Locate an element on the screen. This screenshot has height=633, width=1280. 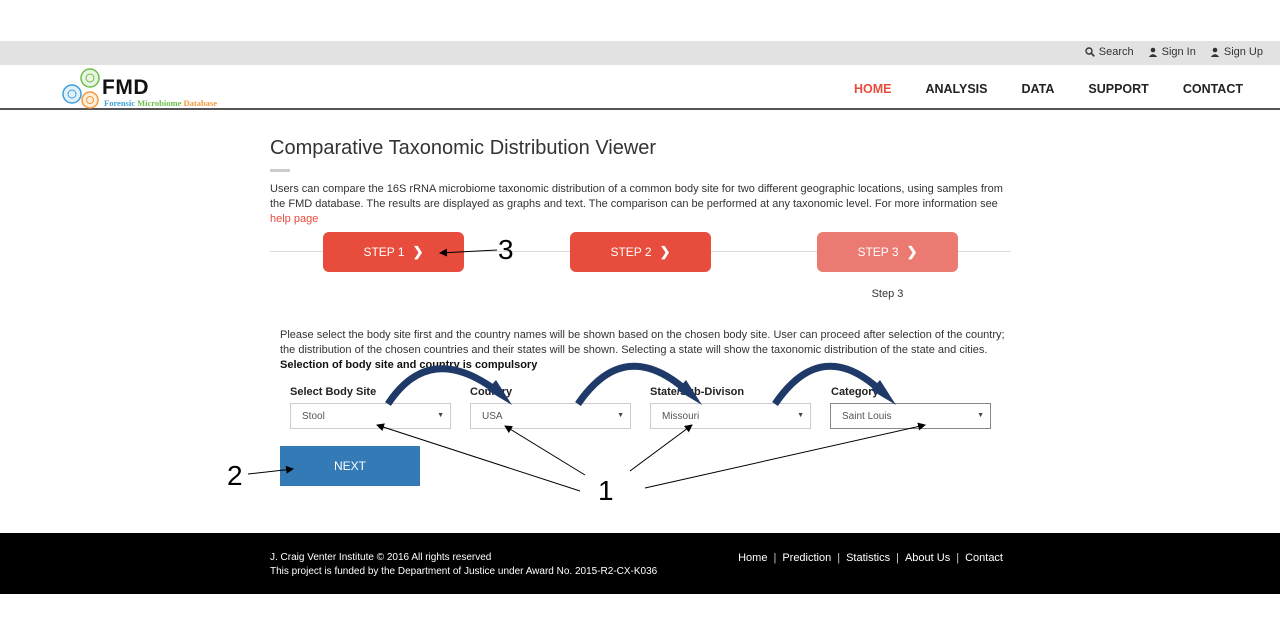
body-site-label: Select Body Site is located at coordinates (333, 392).